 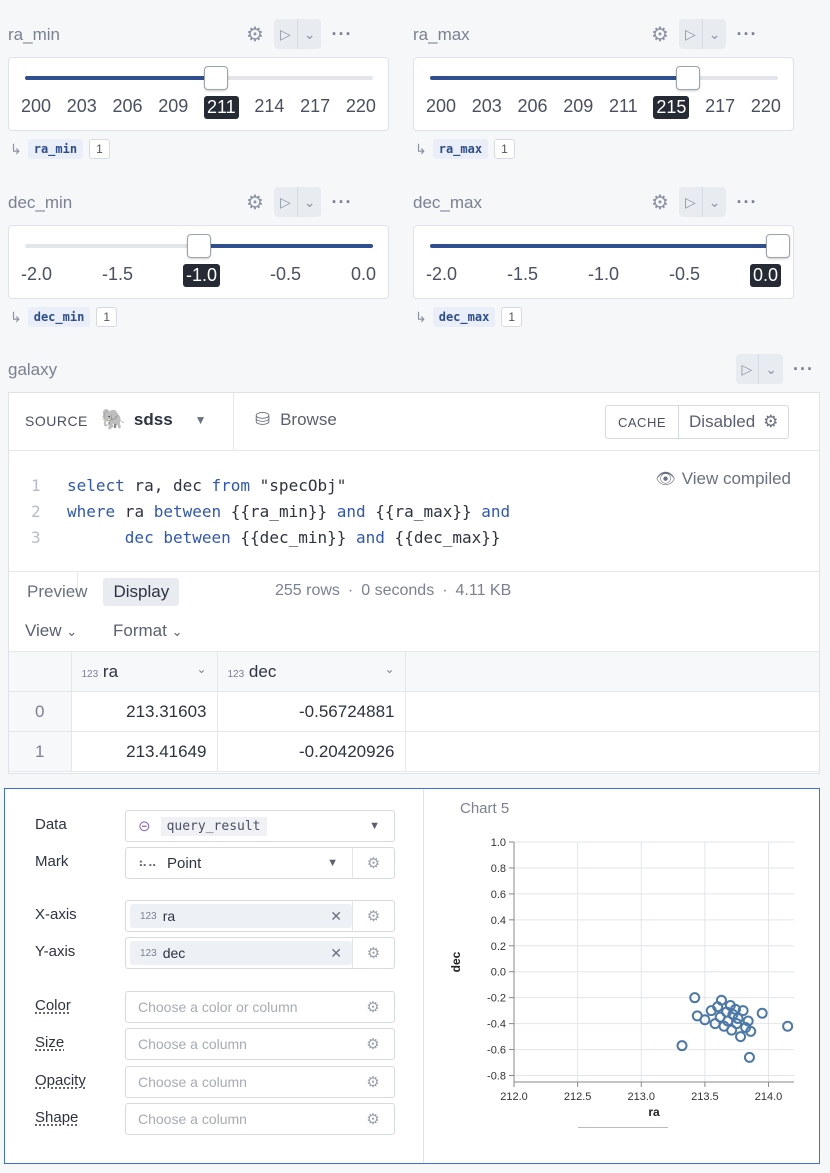 What do you see at coordinates (110, 671) in the screenshot?
I see `column-name: ra` at bounding box center [110, 671].